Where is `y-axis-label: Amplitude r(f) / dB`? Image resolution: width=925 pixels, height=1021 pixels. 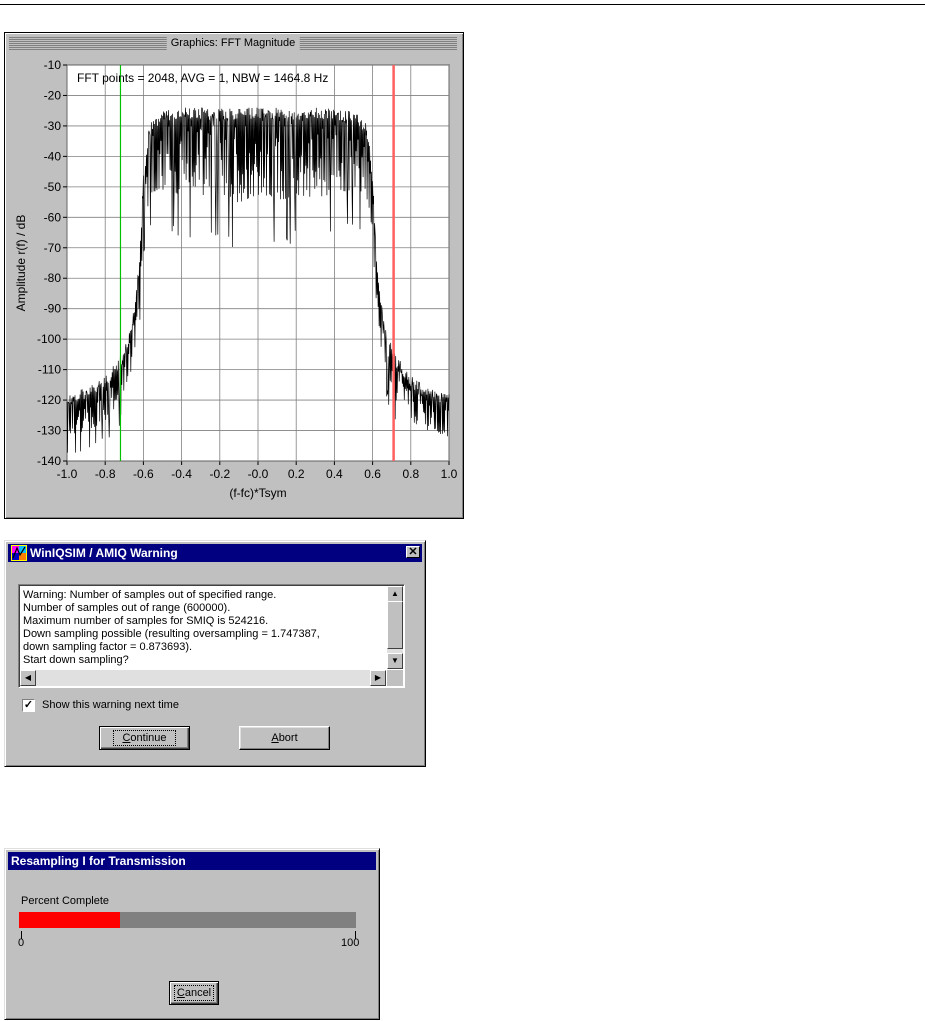 y-axis-label: Amplitude r(f) / dB is located at coordinates (21, 263).